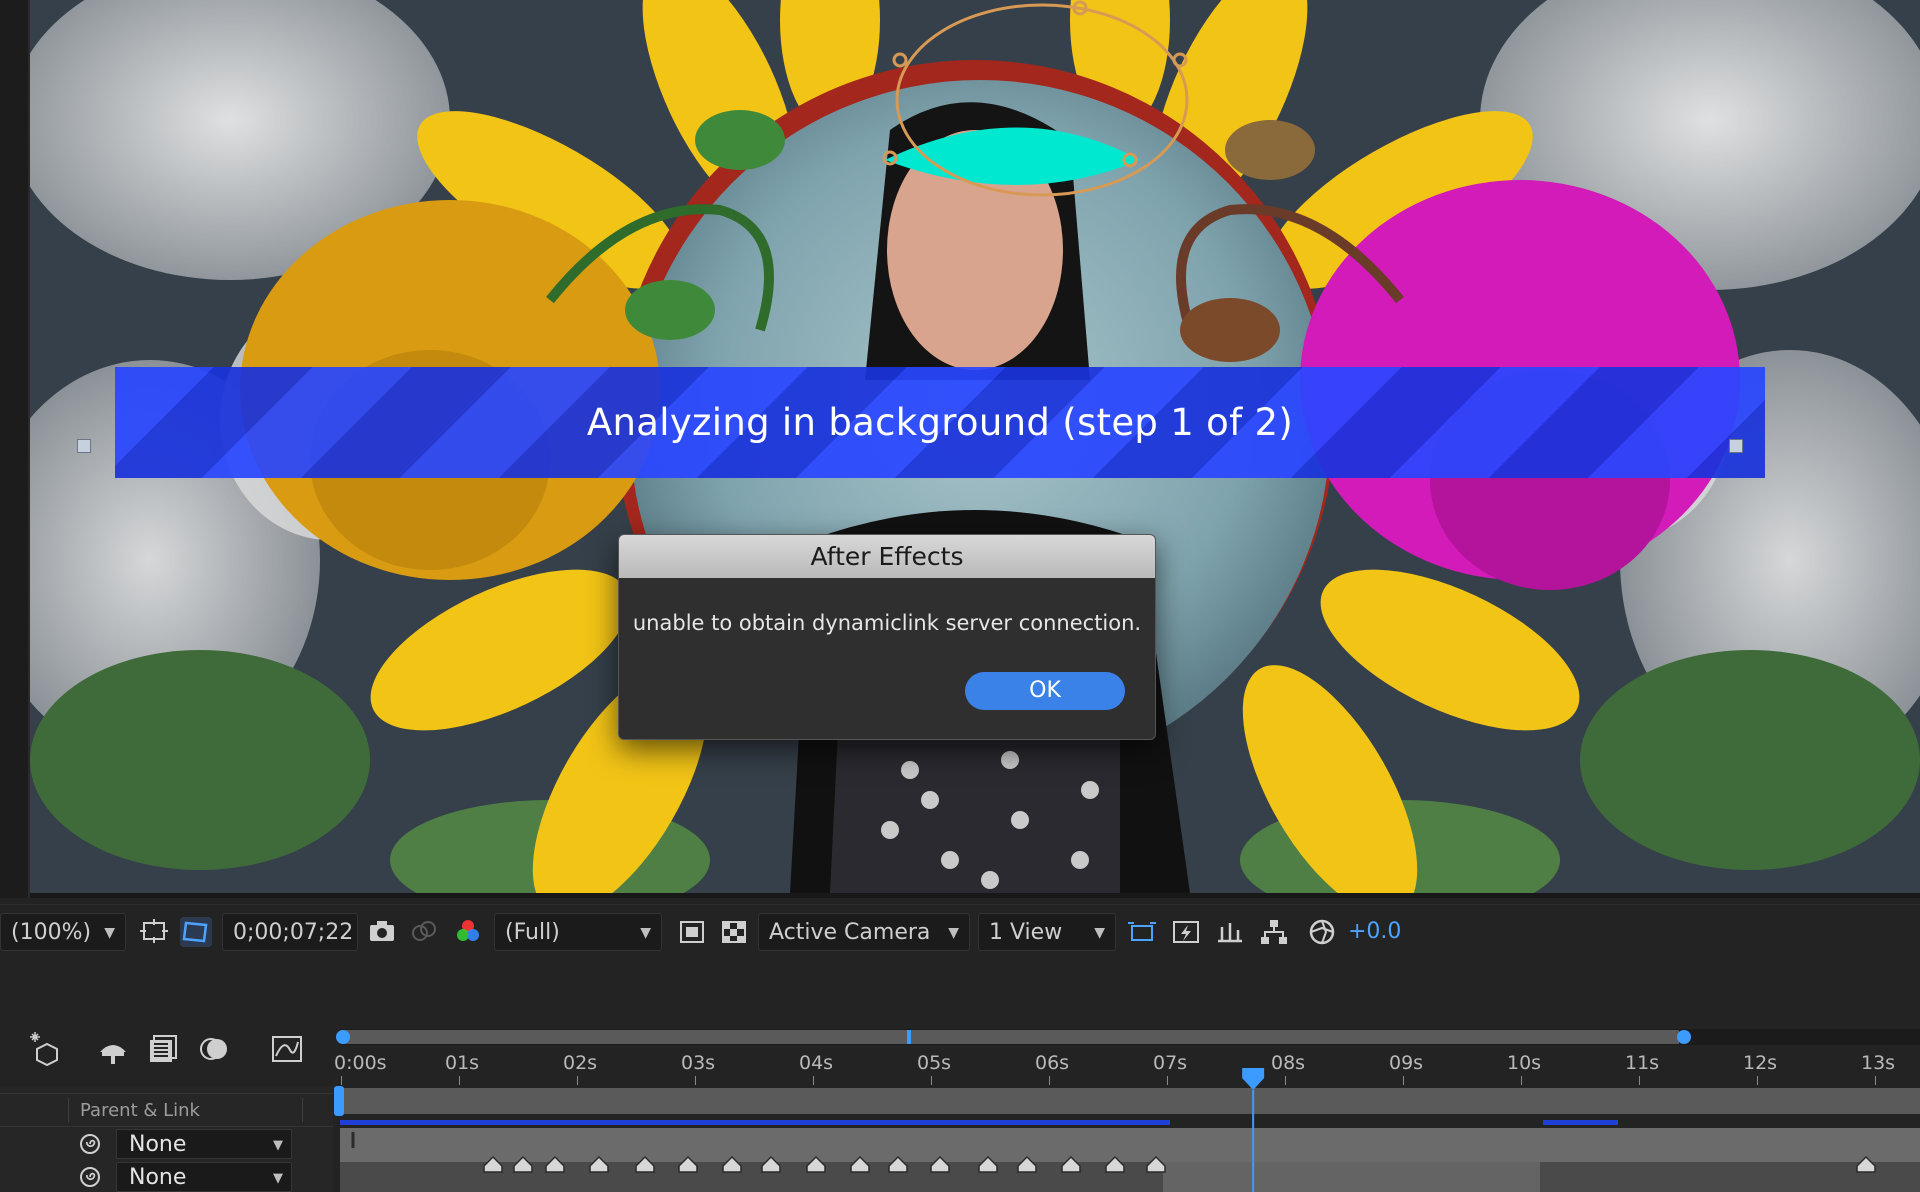 The width and height of the screenshot is (1920, 1192). Describe the element at coordinates (382, 932) in the screenshot. I see `snapshot-icon` at that location.